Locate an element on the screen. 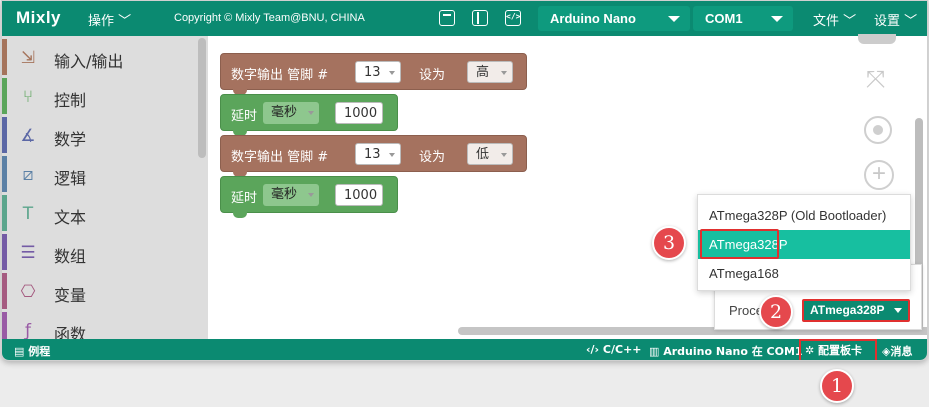  delay-value: 1000 is located at coordinates (361, 113).